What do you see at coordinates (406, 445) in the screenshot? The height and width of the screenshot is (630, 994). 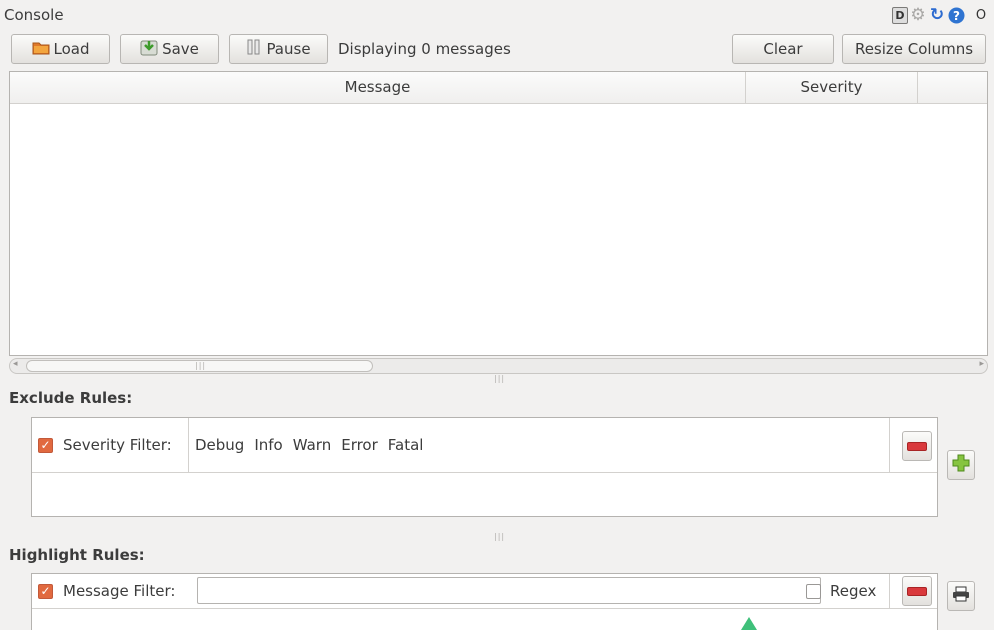 I see `severity-level-item: Fatal` at bounding box center [406, 445].